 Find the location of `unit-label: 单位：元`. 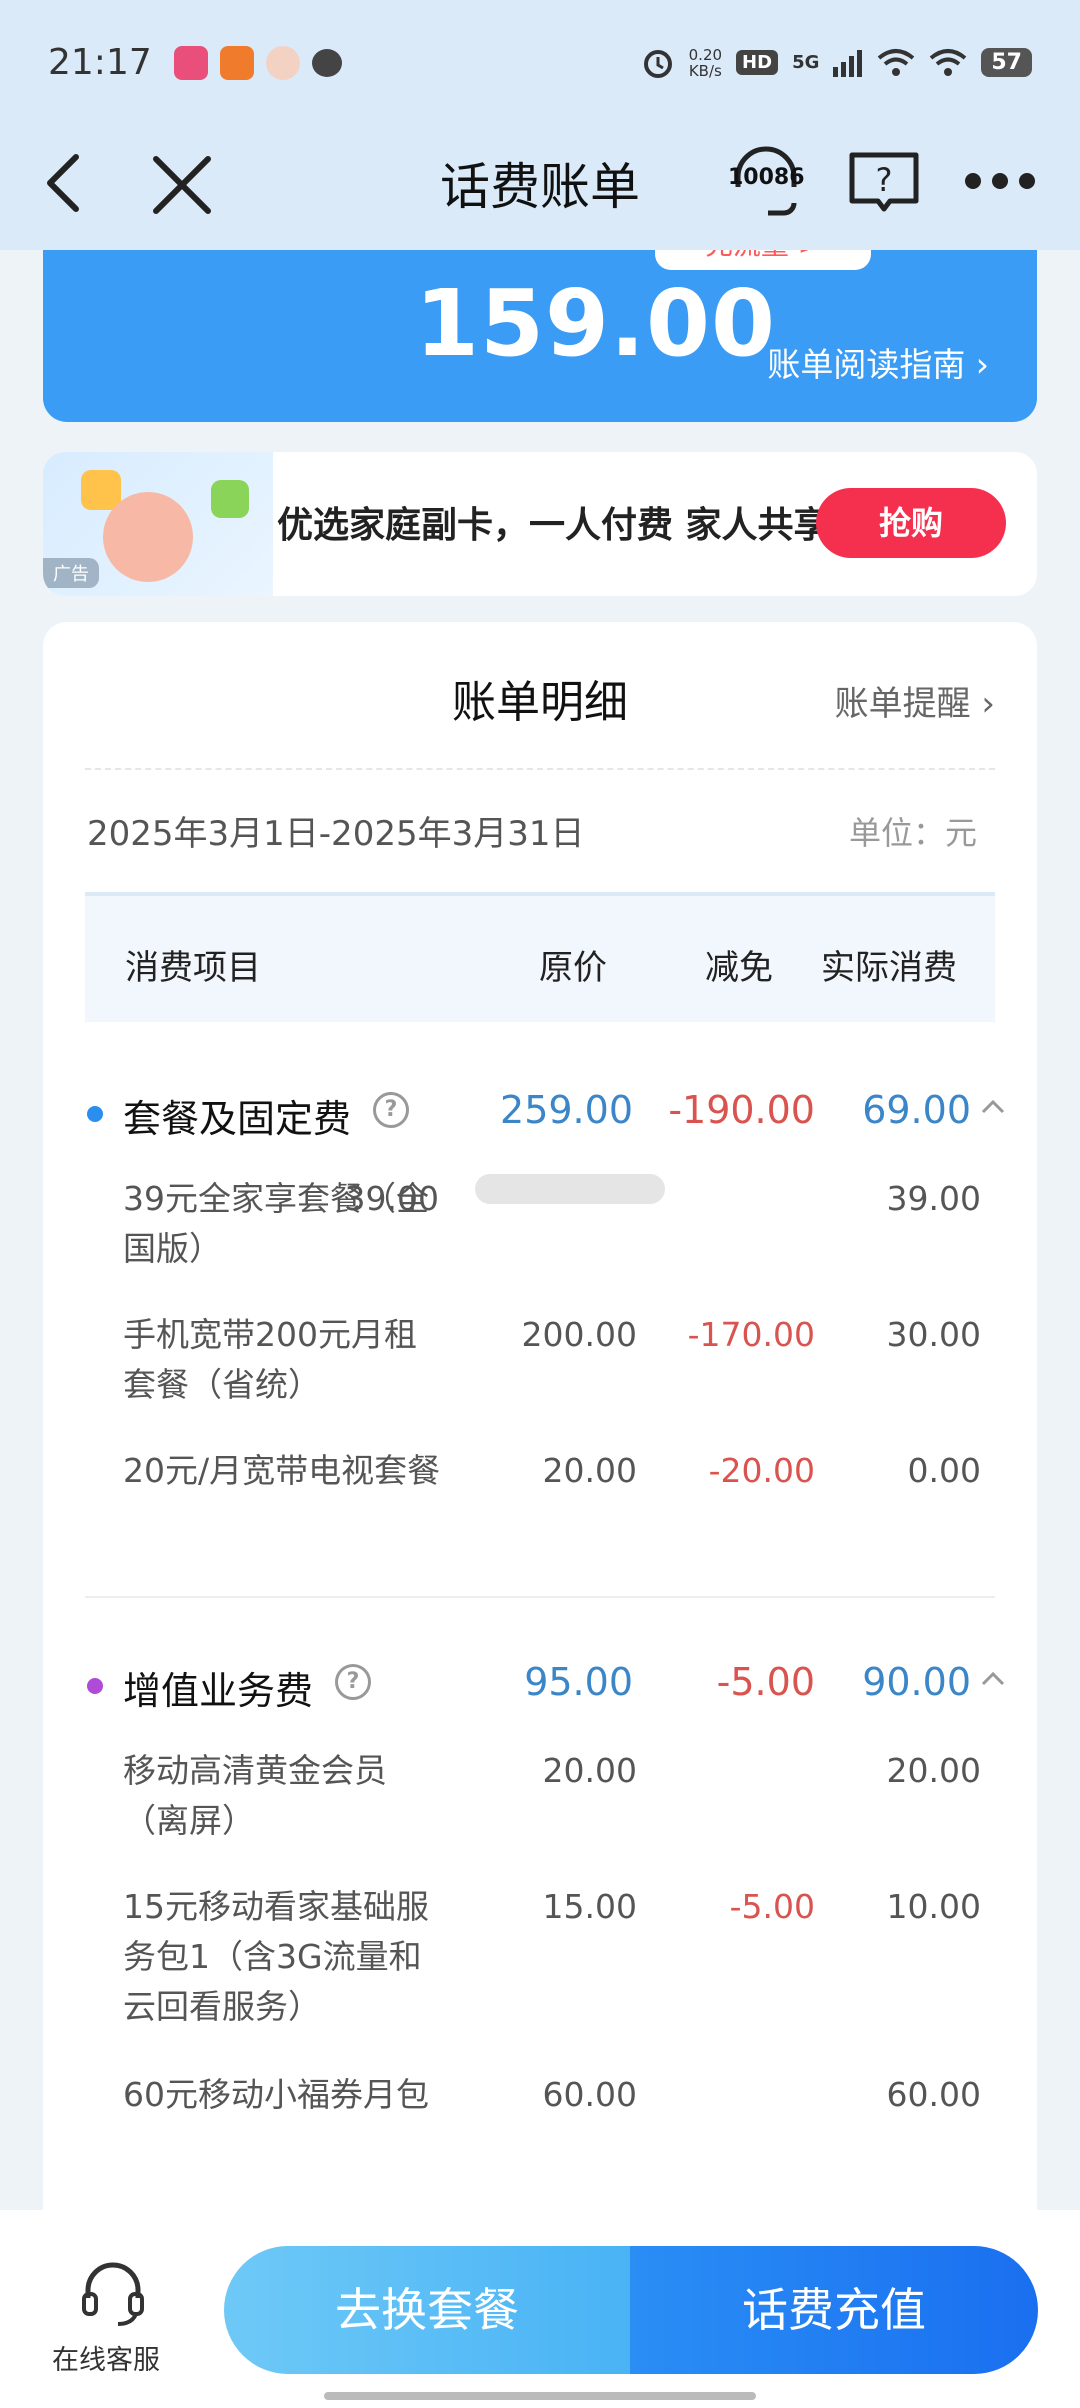

unit-label: 单位：元 is located at coordinates (912, 833).